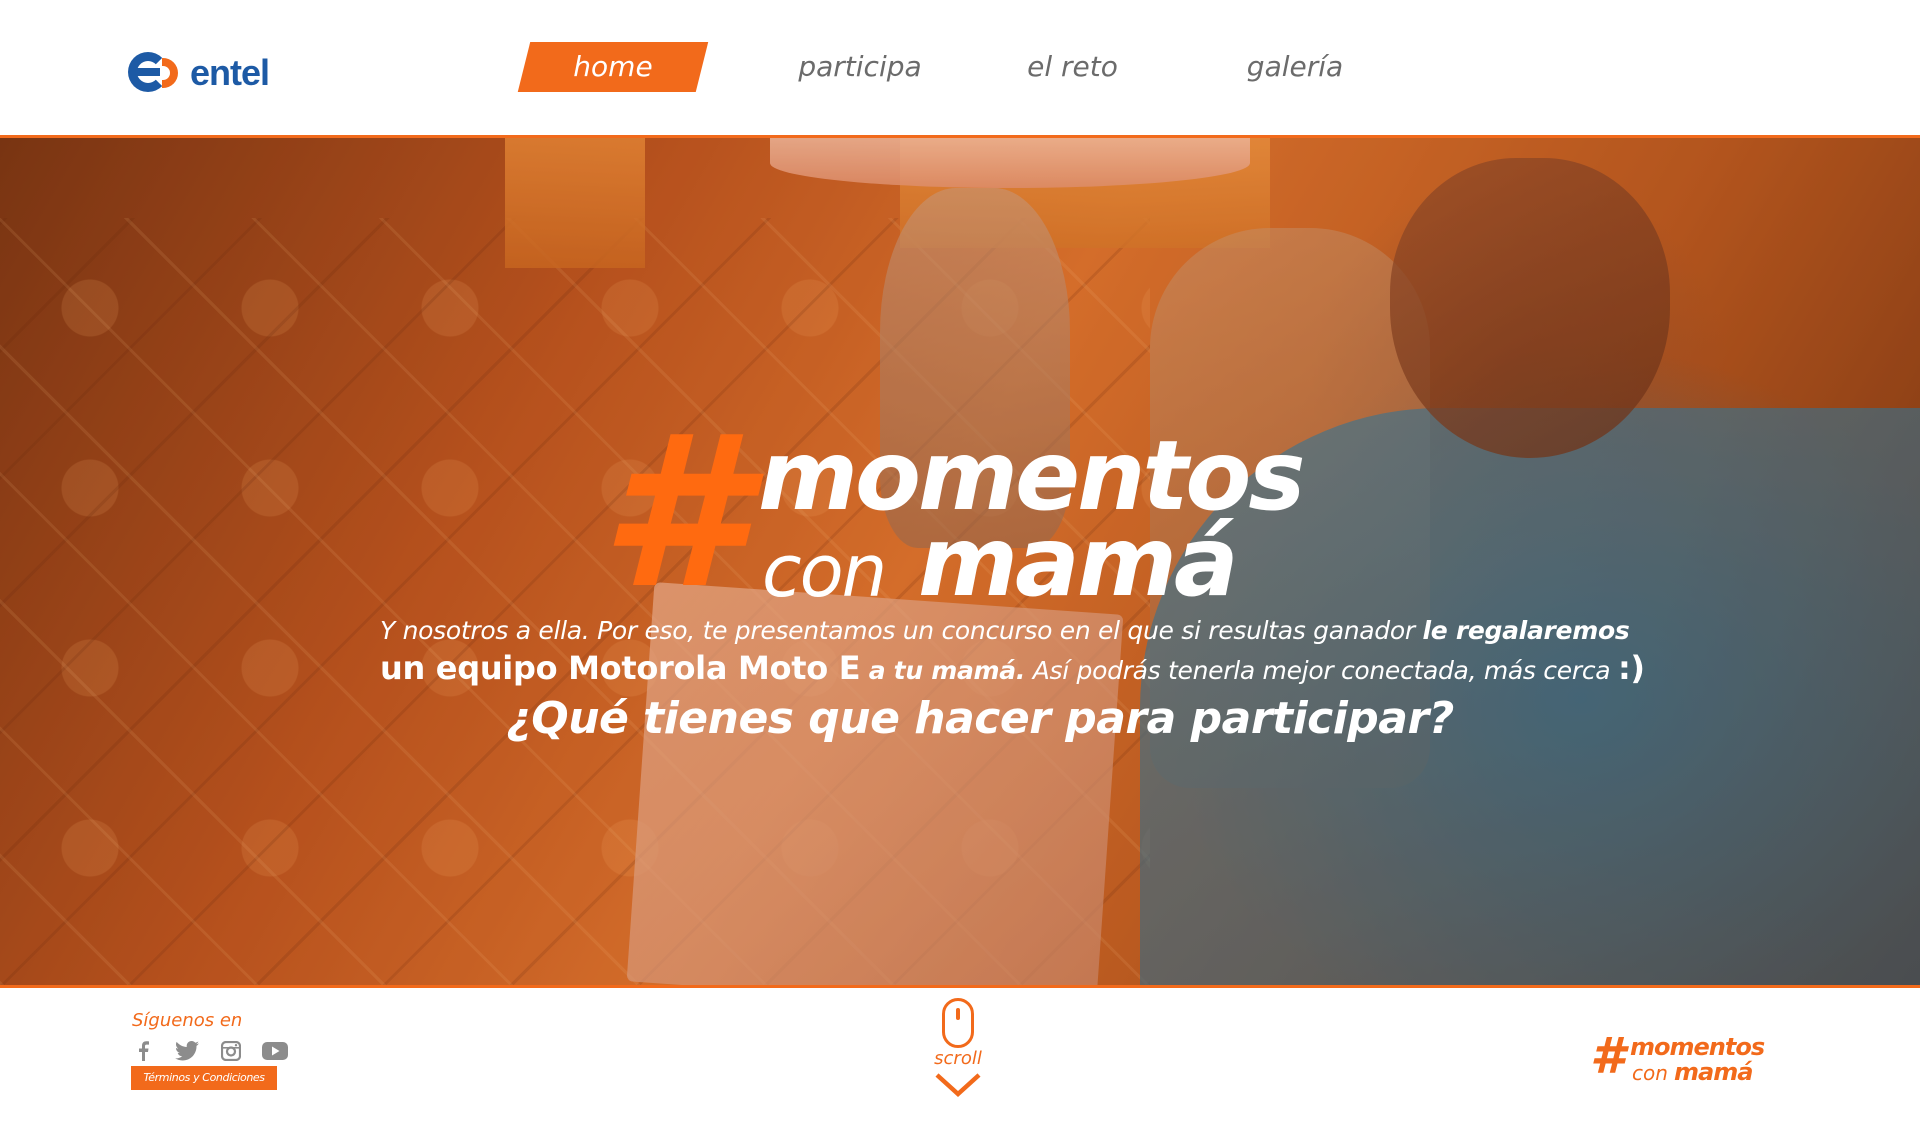  What do you see at coordinates (204, 1078) in the screenshot?
I see `terms-and-conditions-button: Términos y Condiciones` at bounding box center [204, 1078].